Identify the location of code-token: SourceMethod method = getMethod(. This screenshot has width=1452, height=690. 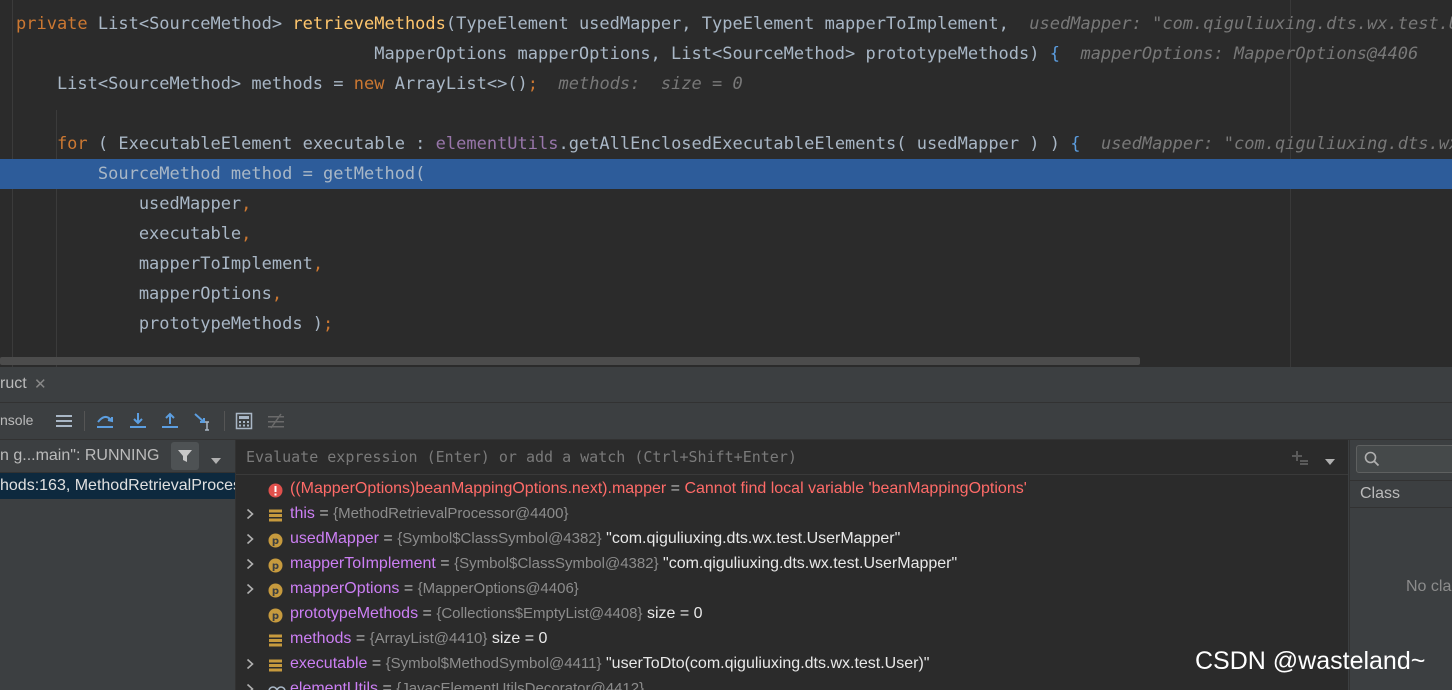
(221, 174).